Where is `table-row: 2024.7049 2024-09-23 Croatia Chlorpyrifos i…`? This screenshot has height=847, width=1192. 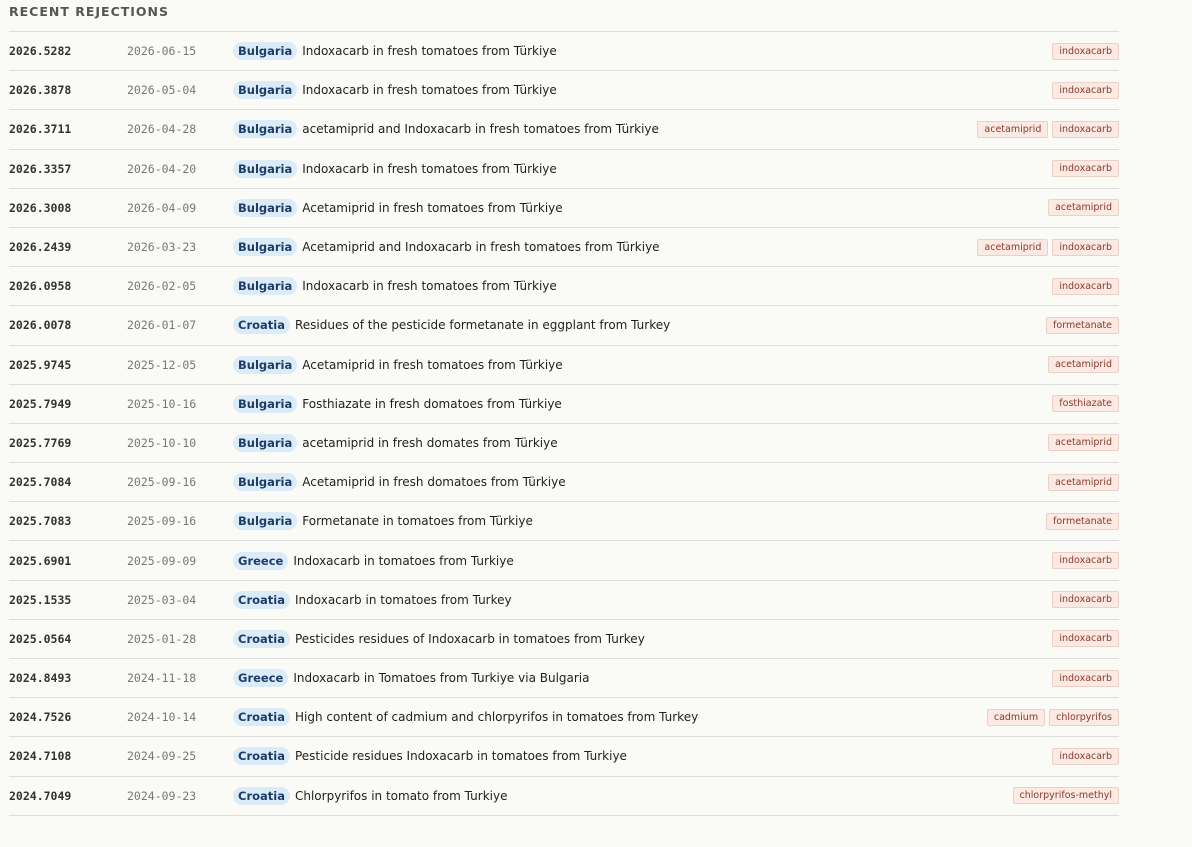
table-row: 2024.7049 2024-09-23 Croatia Chlorpyrifos i… is located at coordinates (564, 796).